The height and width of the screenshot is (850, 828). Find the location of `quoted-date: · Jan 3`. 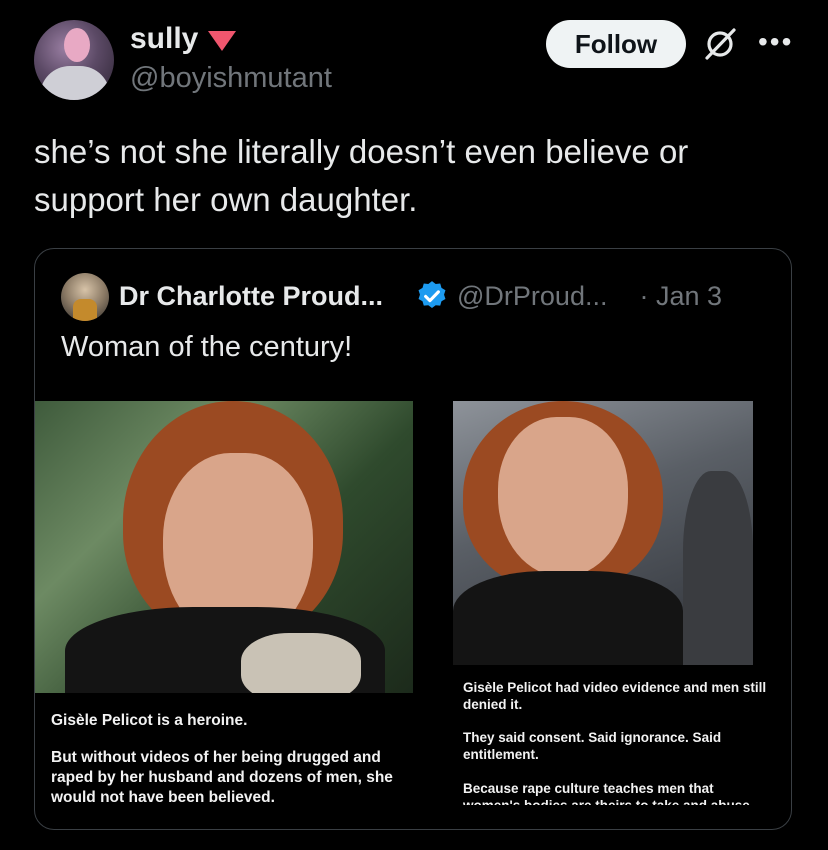

quoted-date: · Jan 3 is located at coordinates (680, 296).